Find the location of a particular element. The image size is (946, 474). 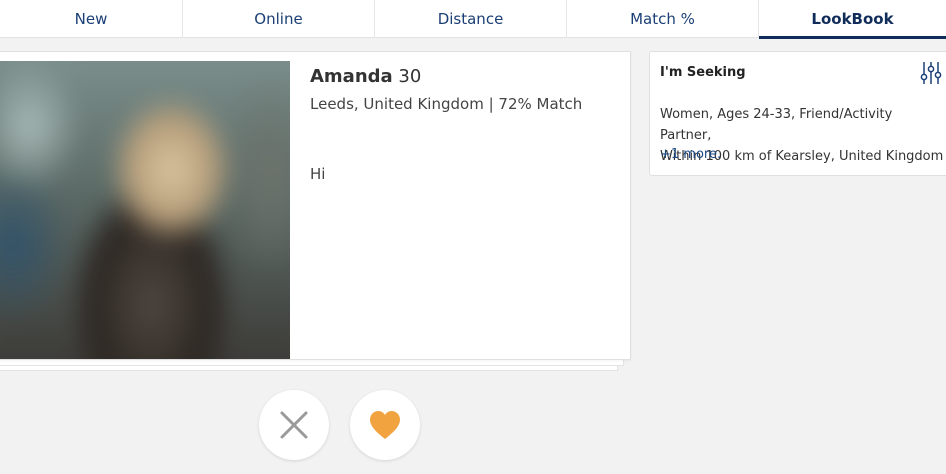

pass-button is located at coordinates (294, 425).